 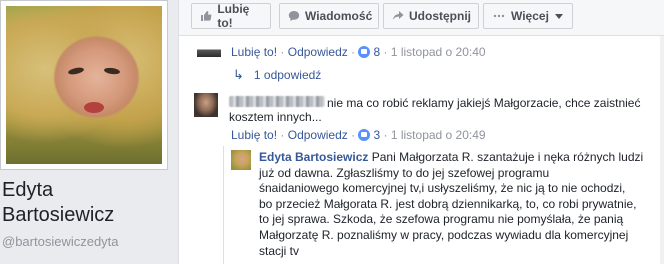 I want to click on more-label: Więcej, so click(x=530, y=16).